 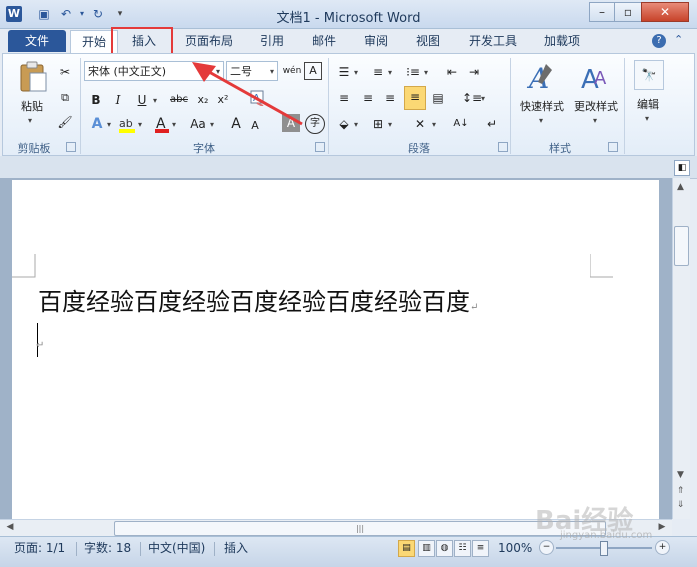 What do you see at coordinates (109, 124) in the screenshot?
I see `text-effects-dropdown-icon: ▾` at bounding box center [109, 124].